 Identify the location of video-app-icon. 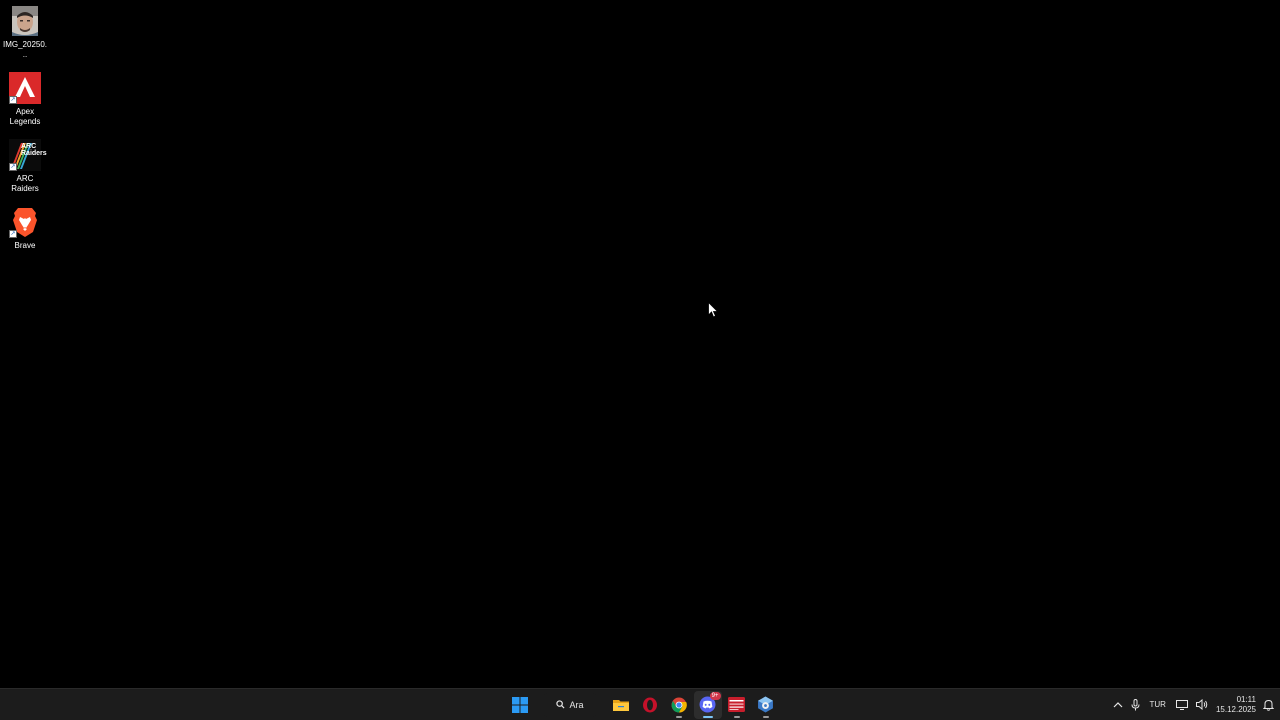
(736, 704).